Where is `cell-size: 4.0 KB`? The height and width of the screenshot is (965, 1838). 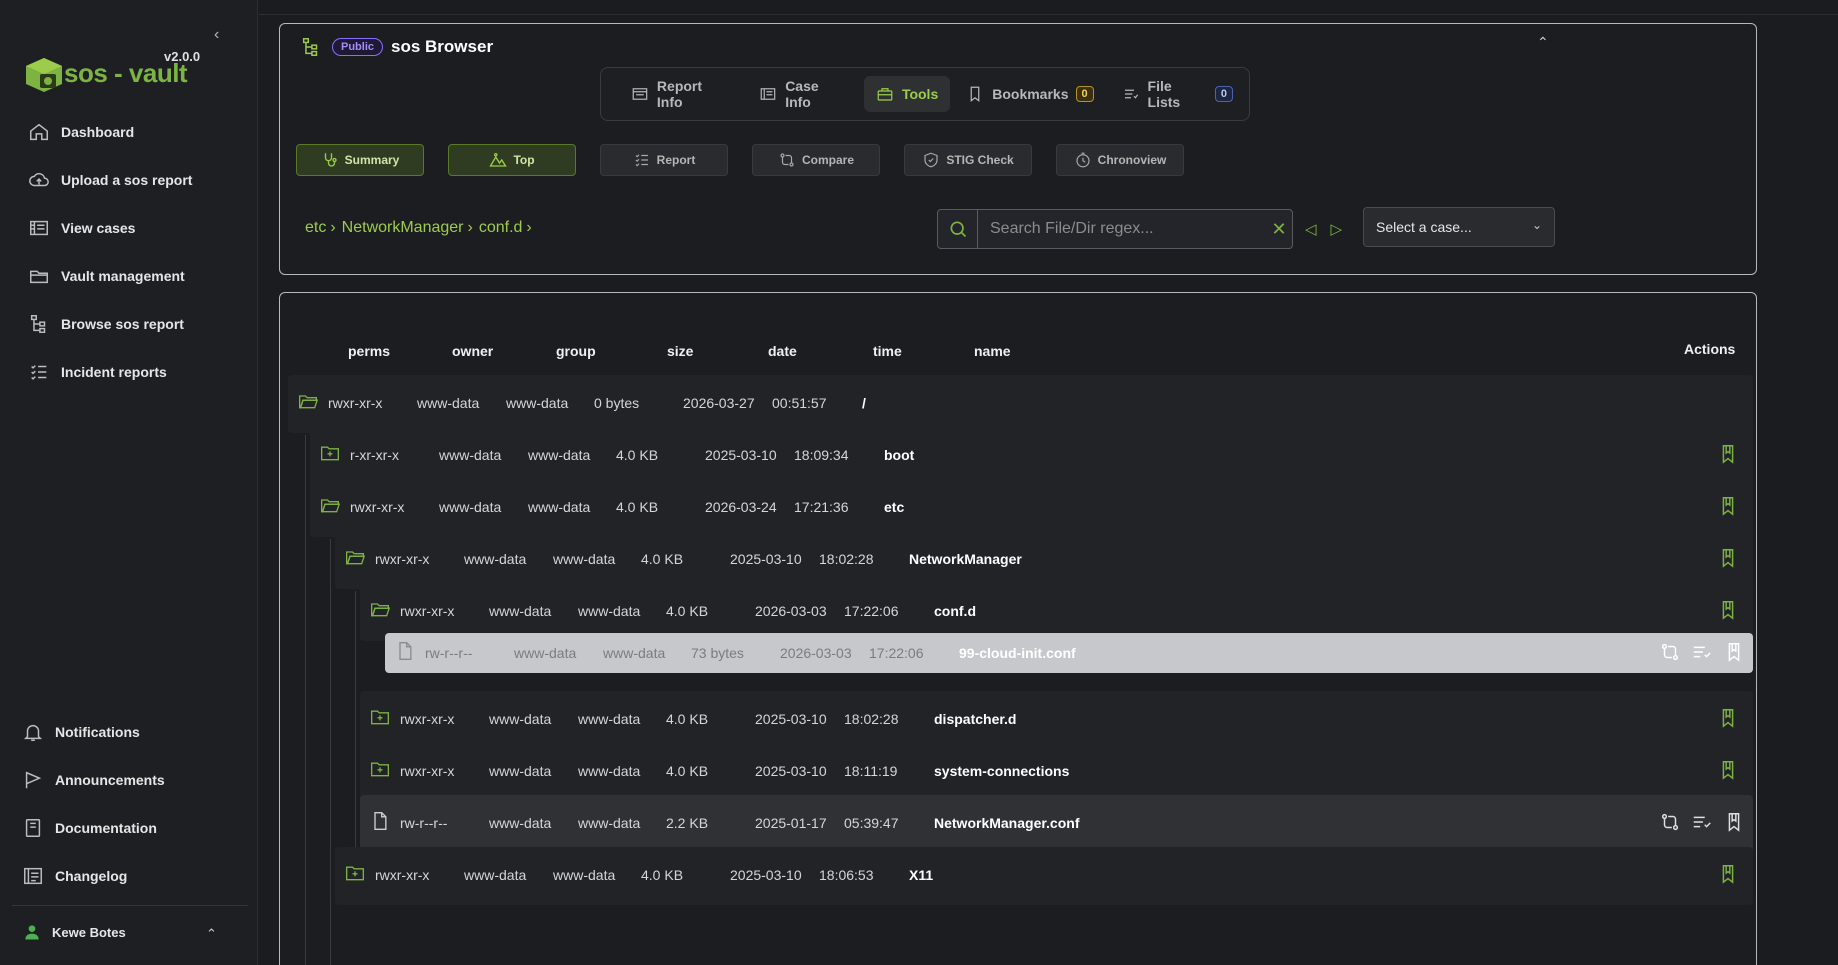
cell-size: 4.0 KB is located at coordinates (687, 611).